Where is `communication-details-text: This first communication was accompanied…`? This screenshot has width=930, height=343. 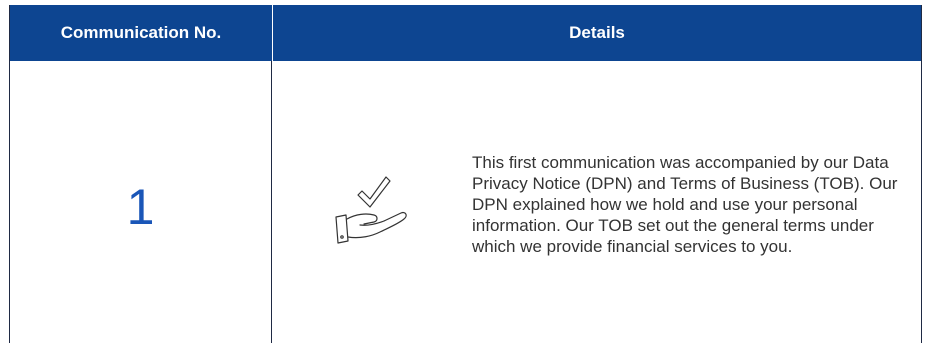
communication-details-text: This first communication was accompanied… is located at coordinates (685, 204).